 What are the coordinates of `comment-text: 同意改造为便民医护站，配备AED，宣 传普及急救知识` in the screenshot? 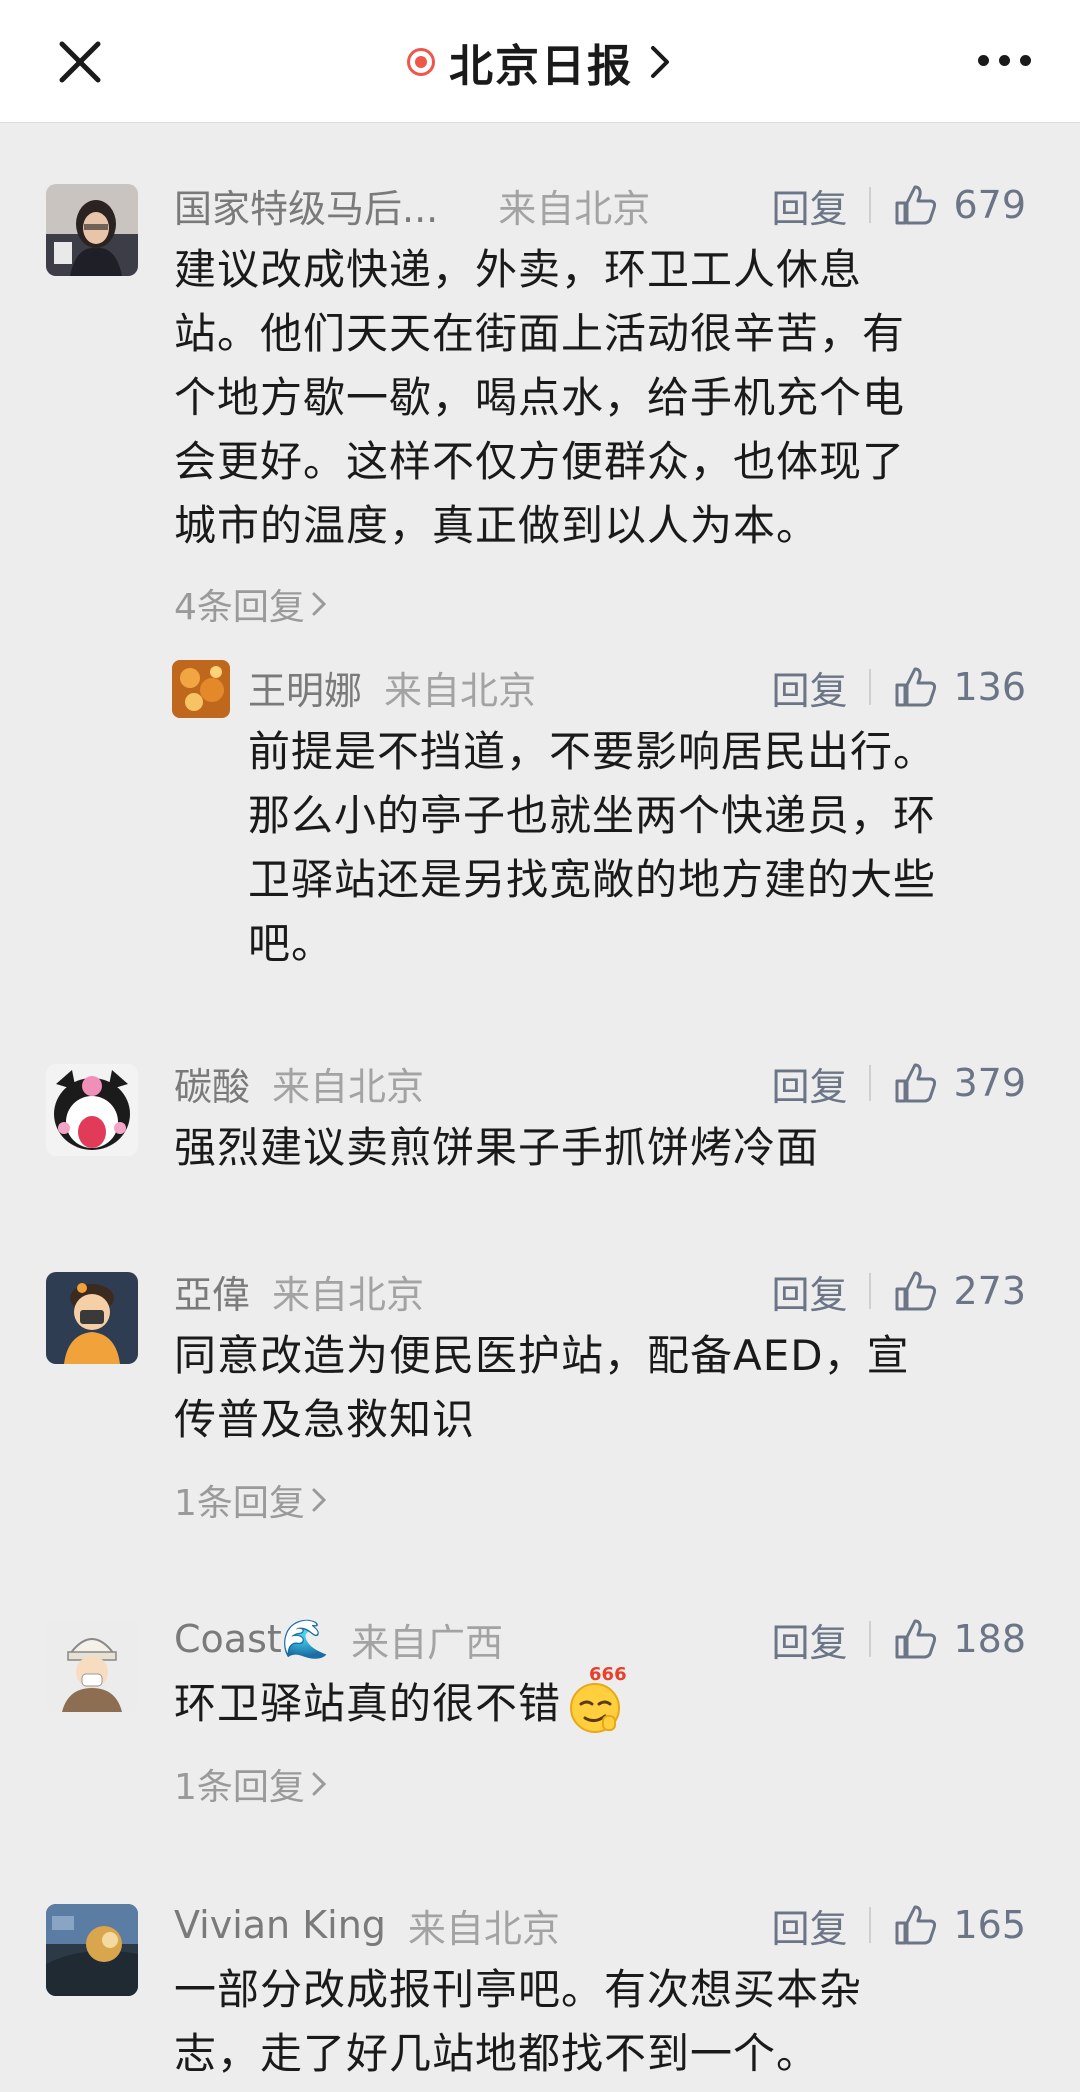 It's located at (542, 1387).